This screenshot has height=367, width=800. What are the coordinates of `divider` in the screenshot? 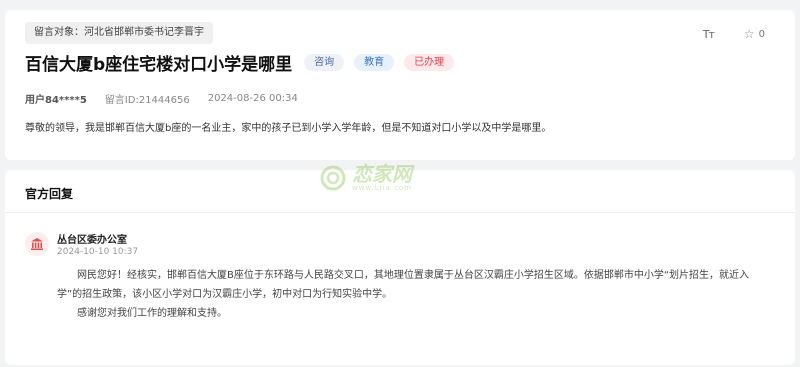 It's located at (400, 212).